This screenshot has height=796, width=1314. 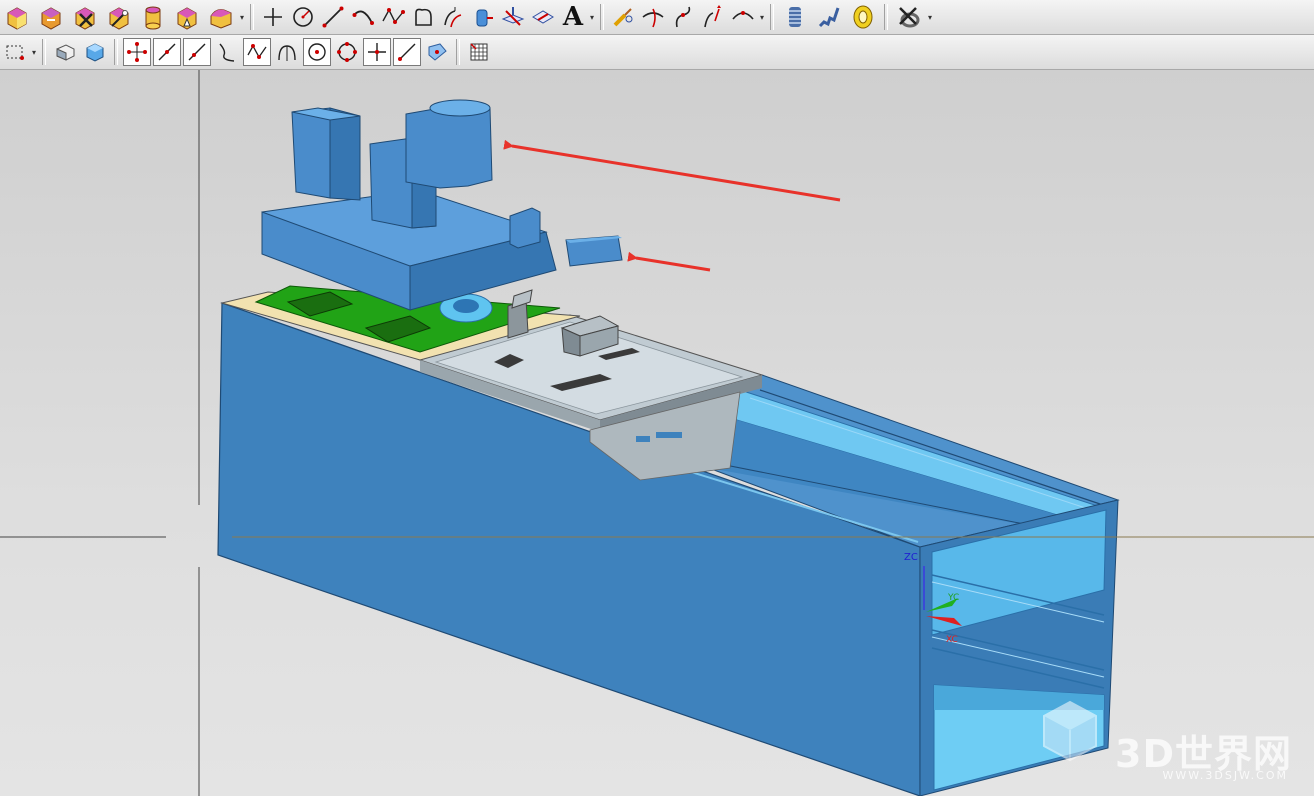 I want to click on spring-icon, so click(x=829, y=17).